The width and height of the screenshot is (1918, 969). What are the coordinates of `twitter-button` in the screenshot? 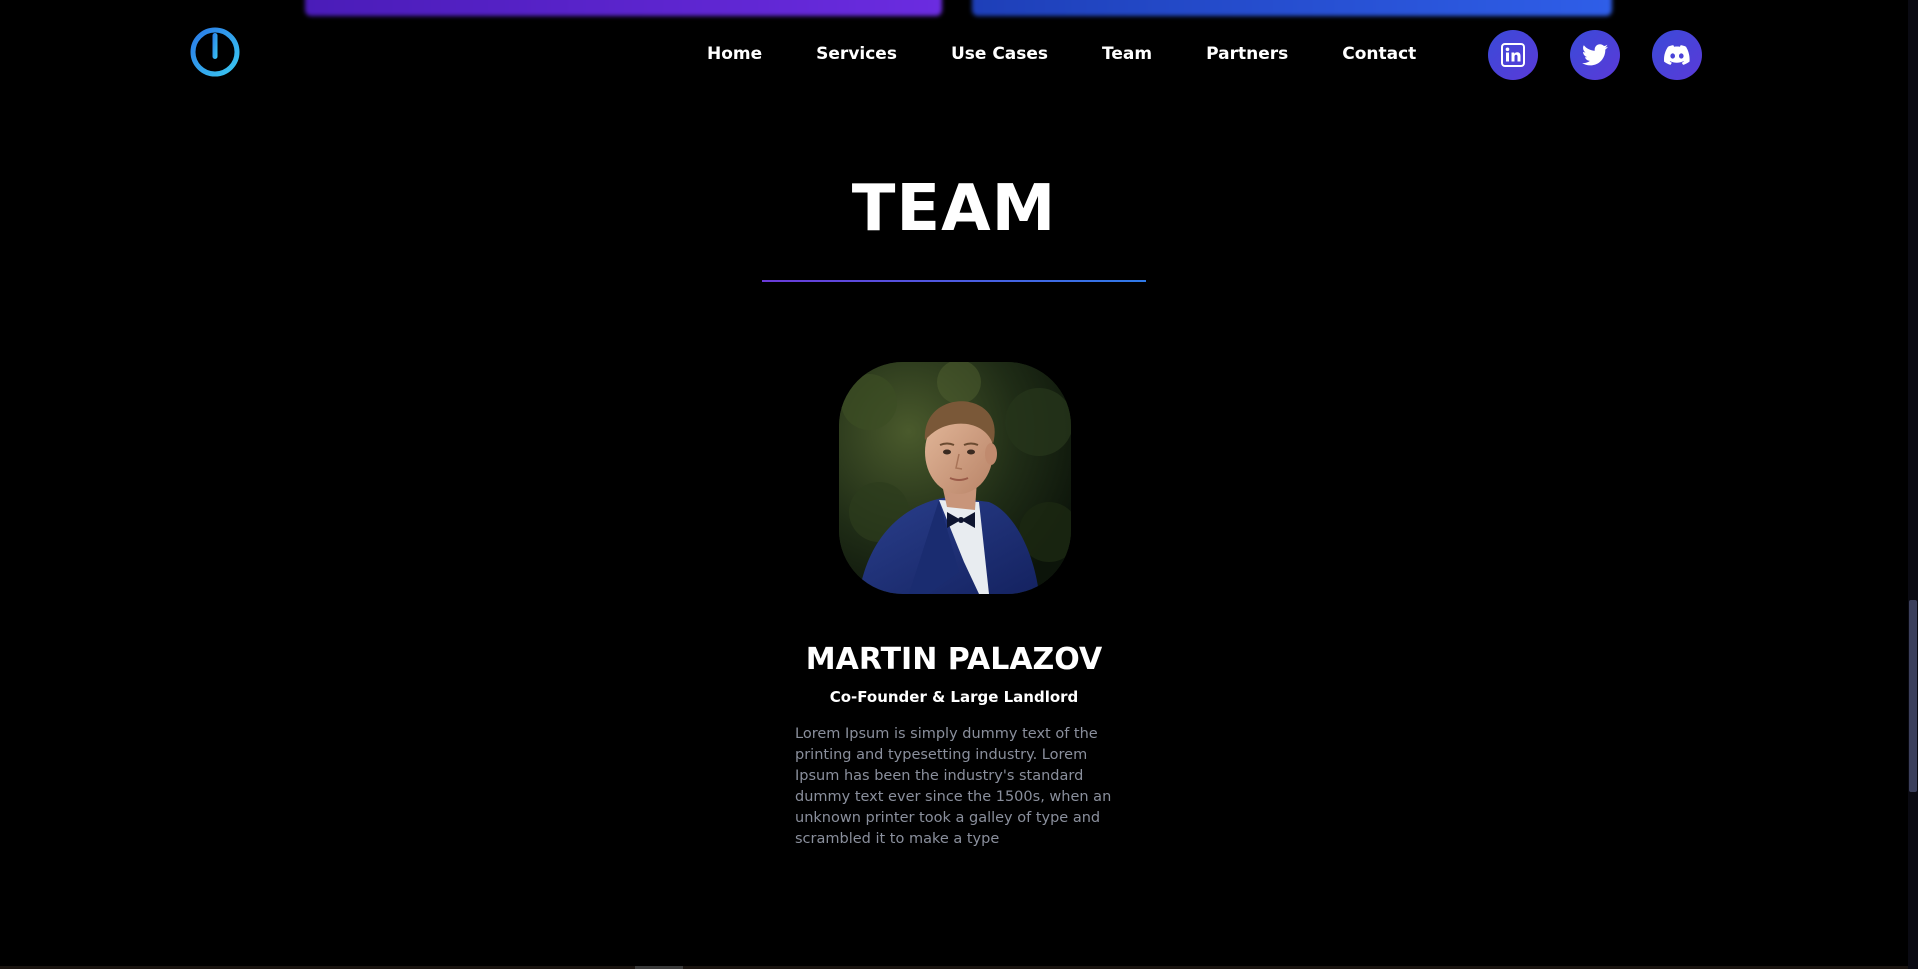 It's located at (1595, 55).